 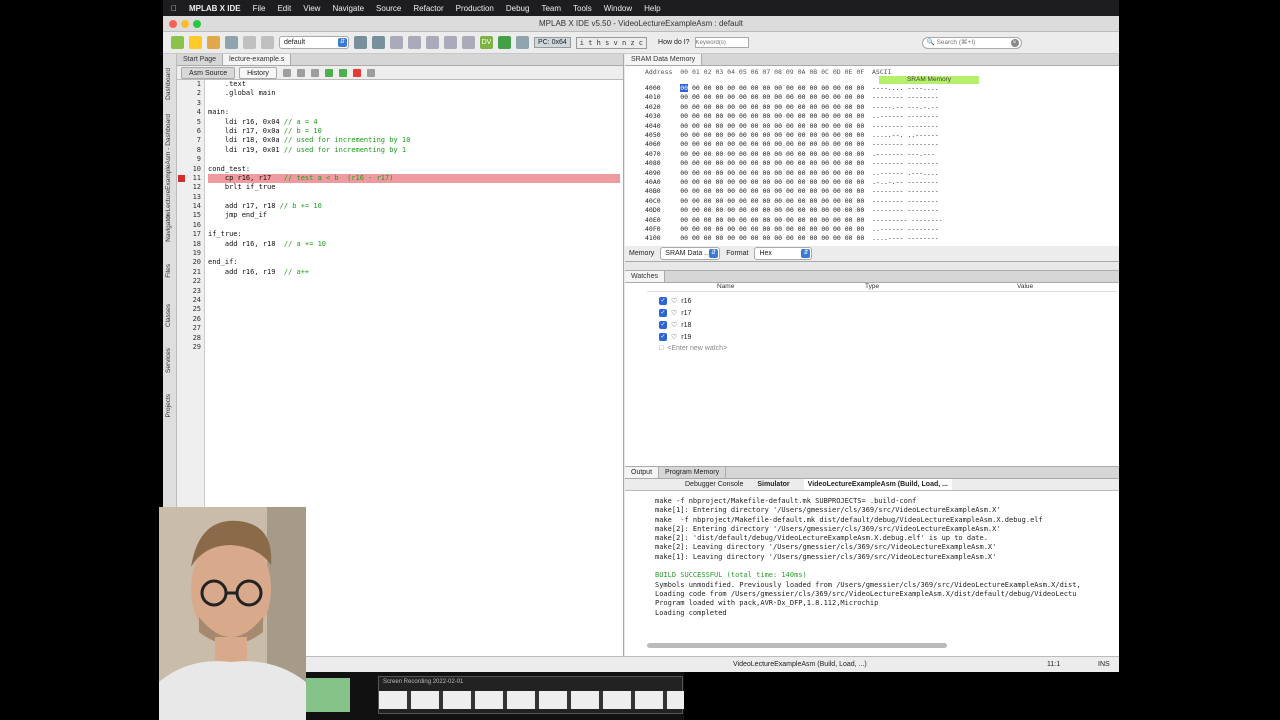 I want to click on tab-history: History, so click(x=258, y=72).